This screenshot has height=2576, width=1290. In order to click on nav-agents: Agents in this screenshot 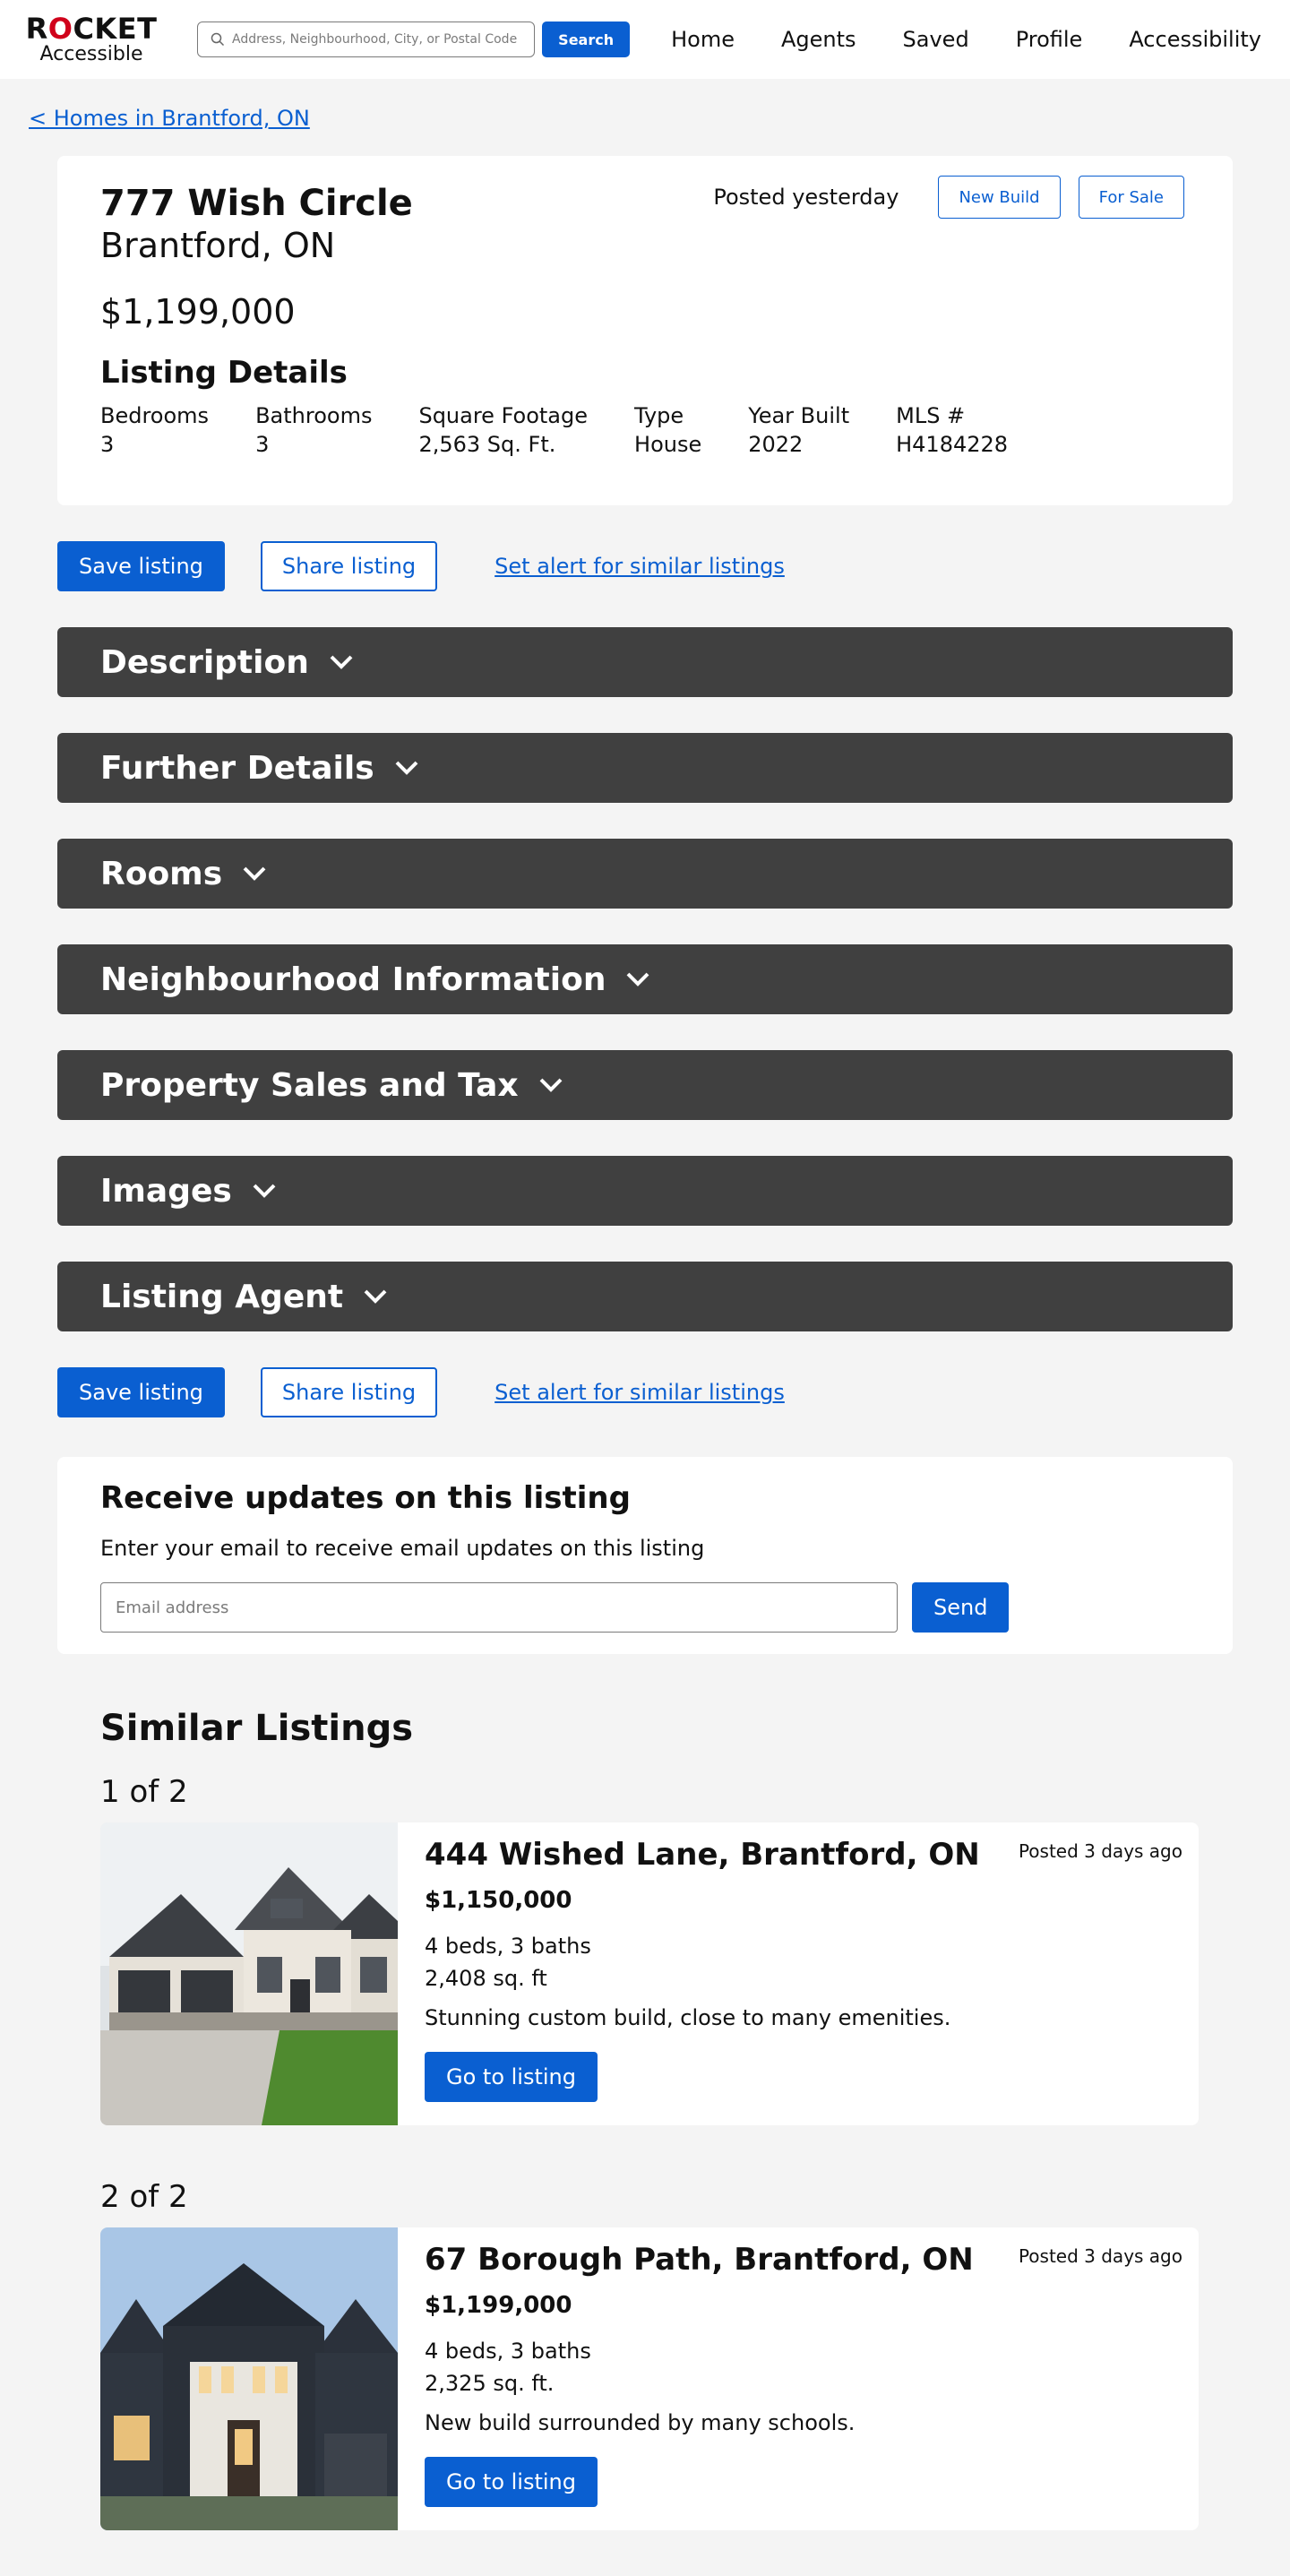, I will do `click(818, 39)`.